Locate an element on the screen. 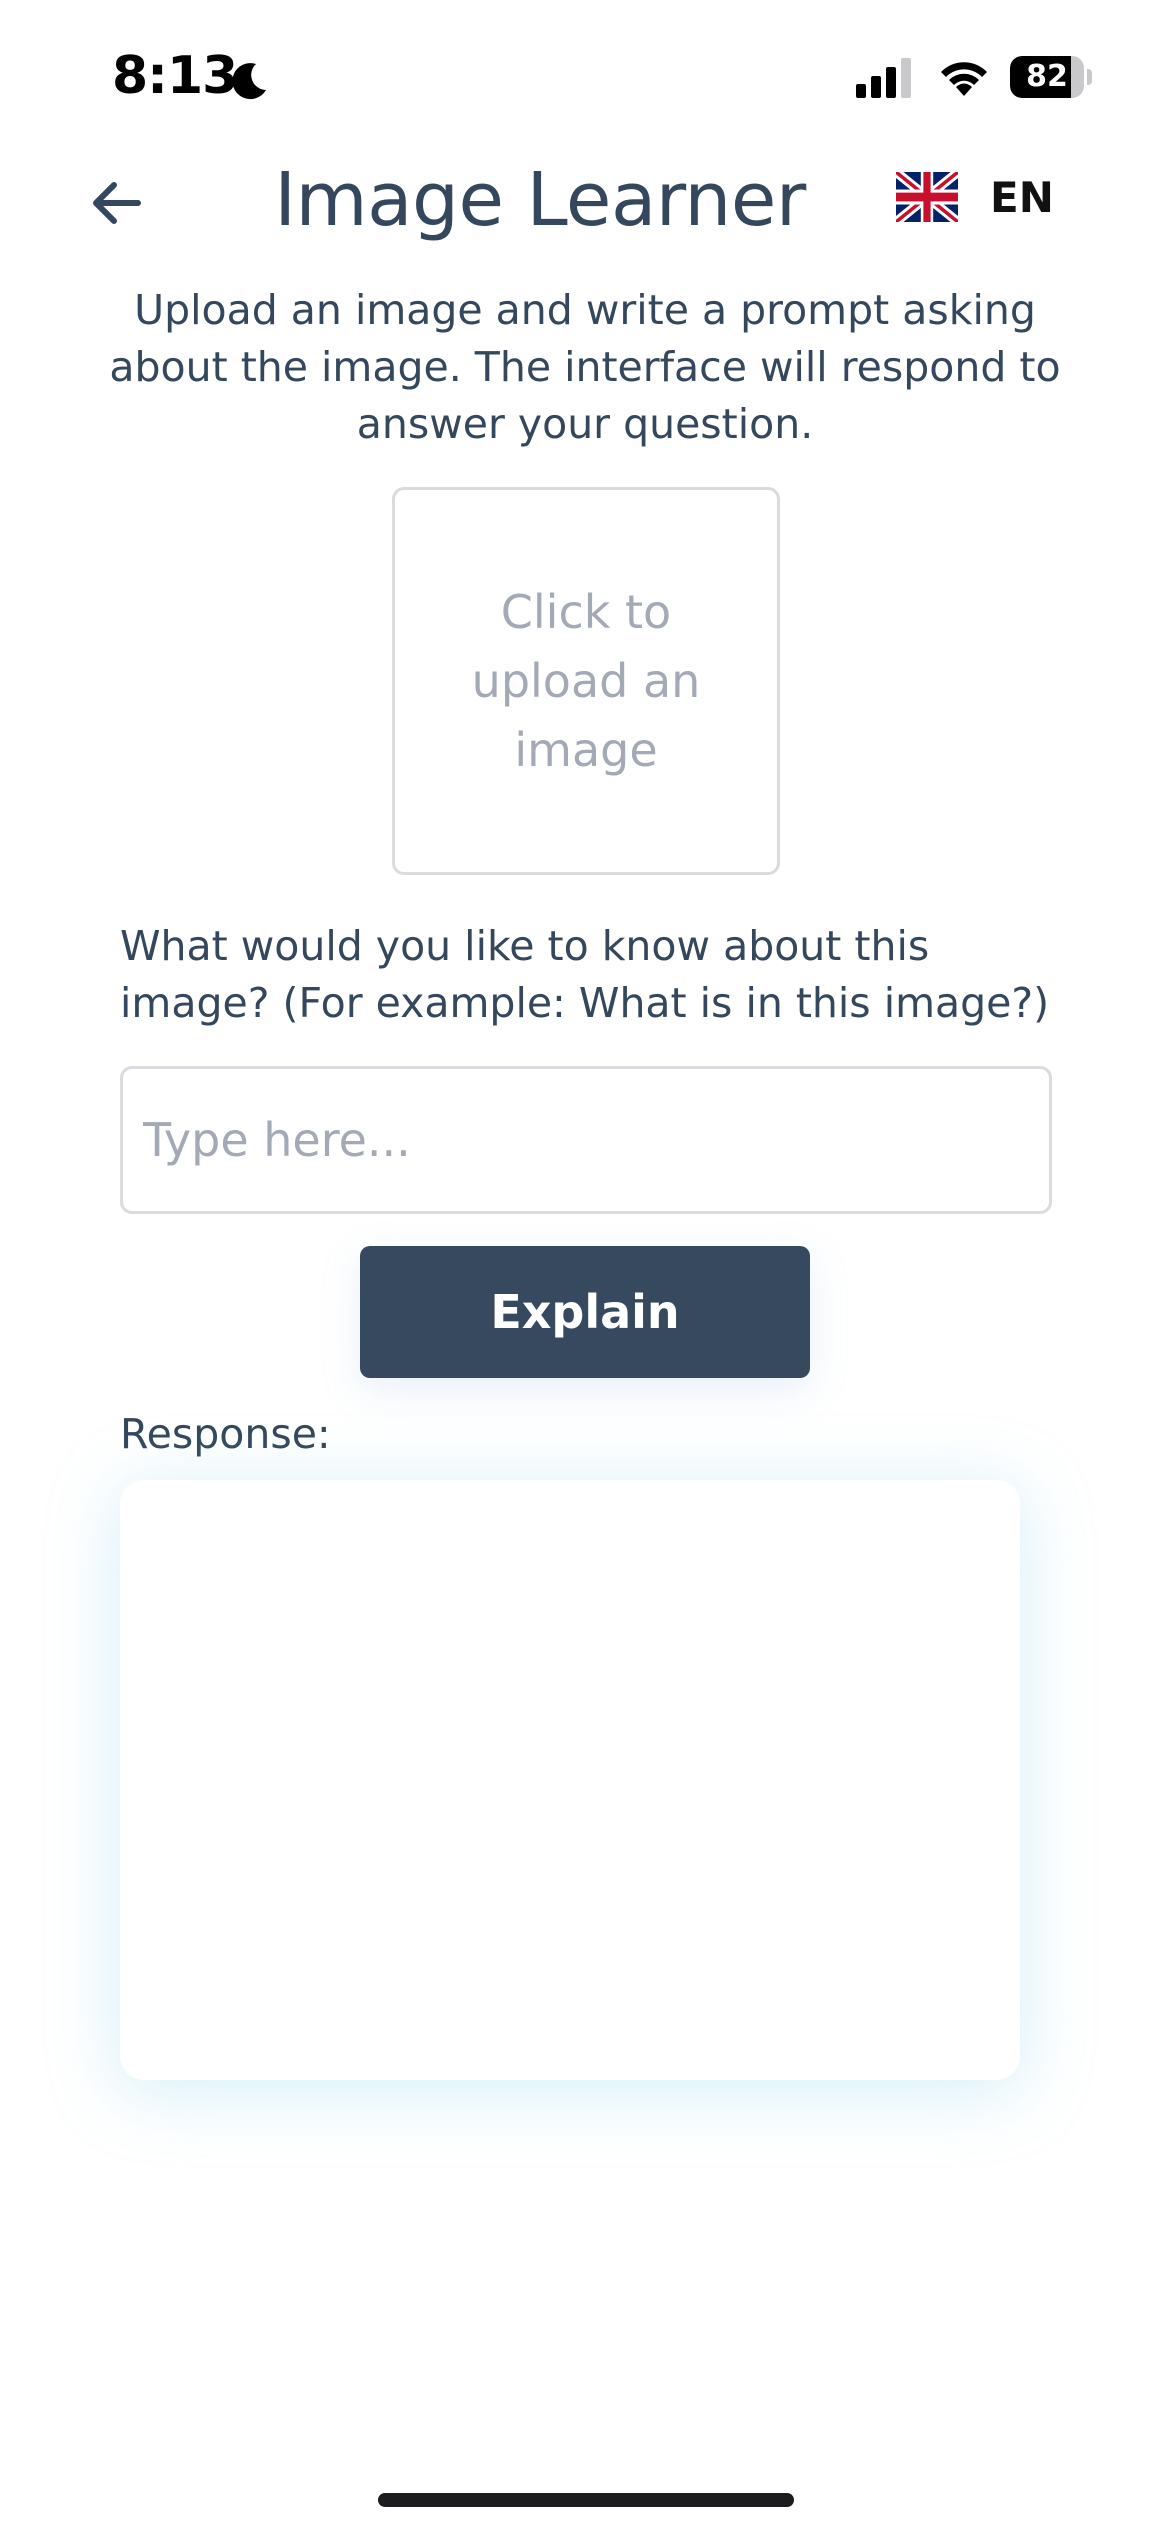 This screenshot has width=1170, height=2532. battery-percent: 82 is located at coordinates (1047, 76).